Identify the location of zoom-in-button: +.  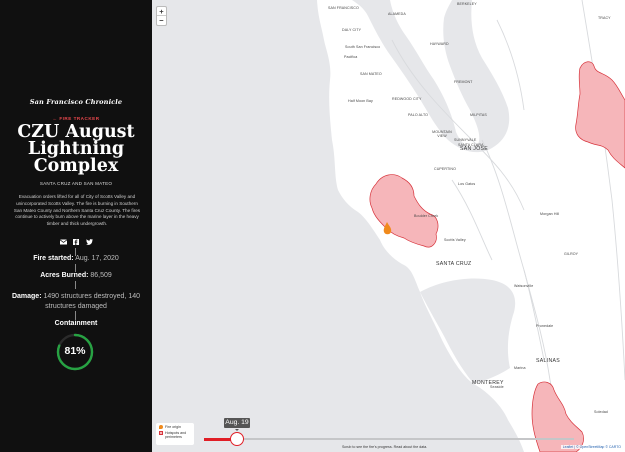
(161, 11).